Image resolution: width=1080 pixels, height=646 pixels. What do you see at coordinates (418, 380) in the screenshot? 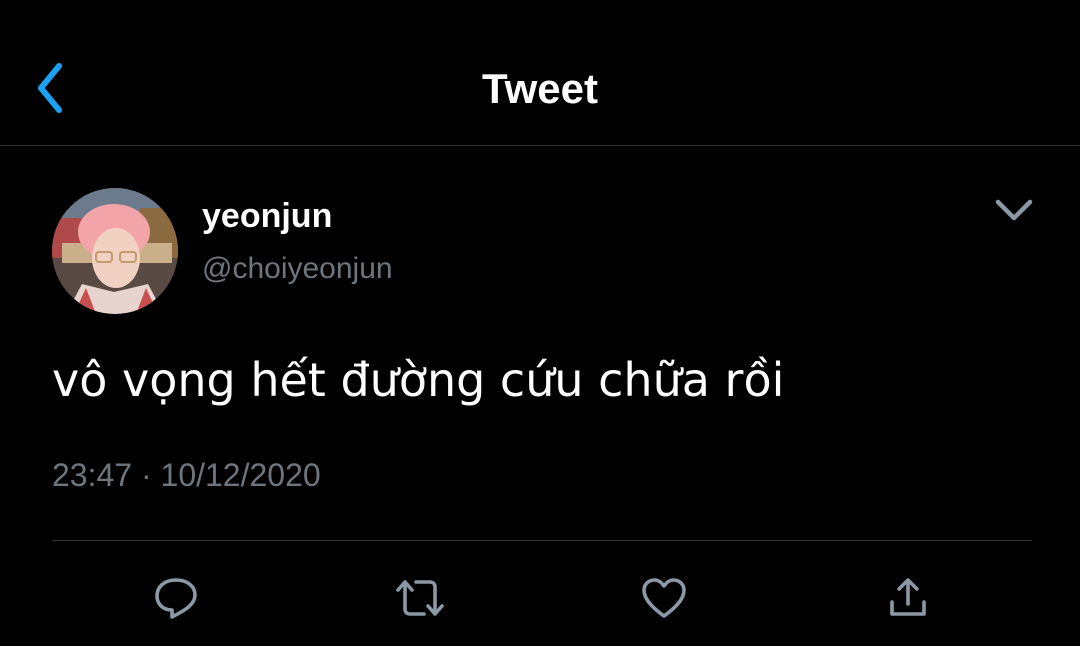
I see `tweet-text: vô vọng hết đường cứu chữa rồi` at bounding box center [418, 380].